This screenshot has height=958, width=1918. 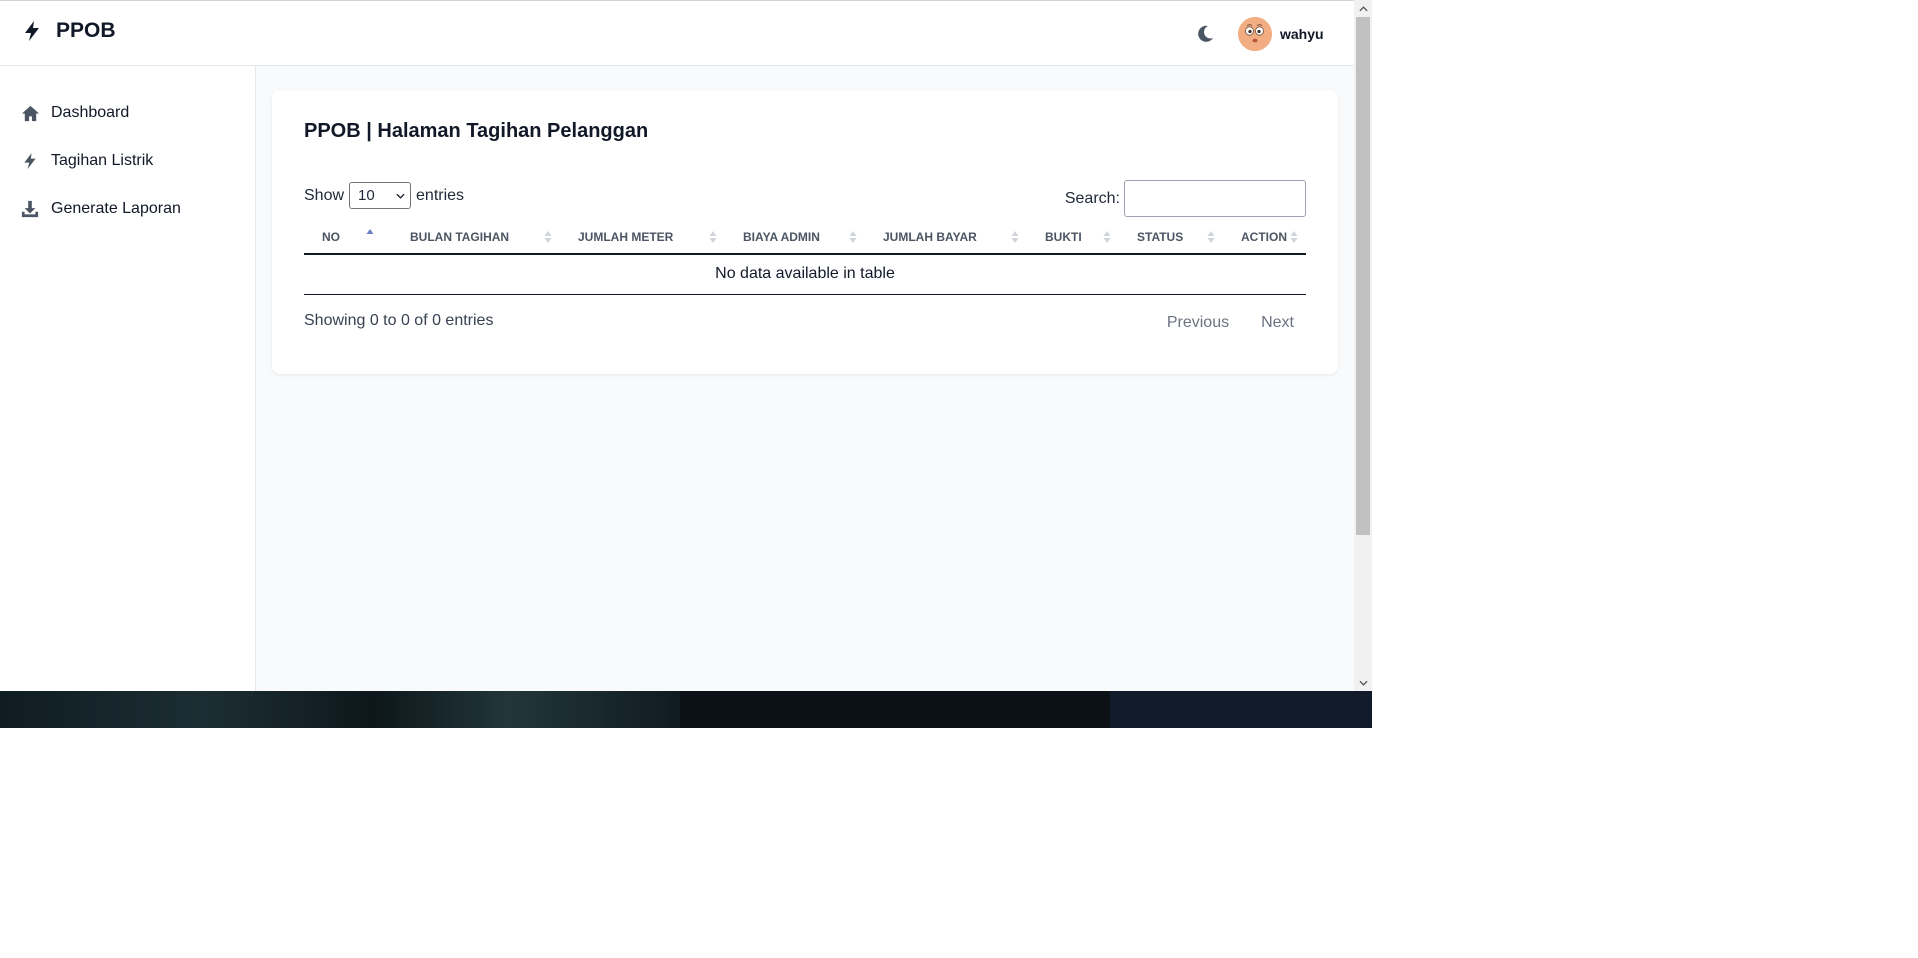 I want to click on theme-toggle-button, so click(x=1205, y=34).